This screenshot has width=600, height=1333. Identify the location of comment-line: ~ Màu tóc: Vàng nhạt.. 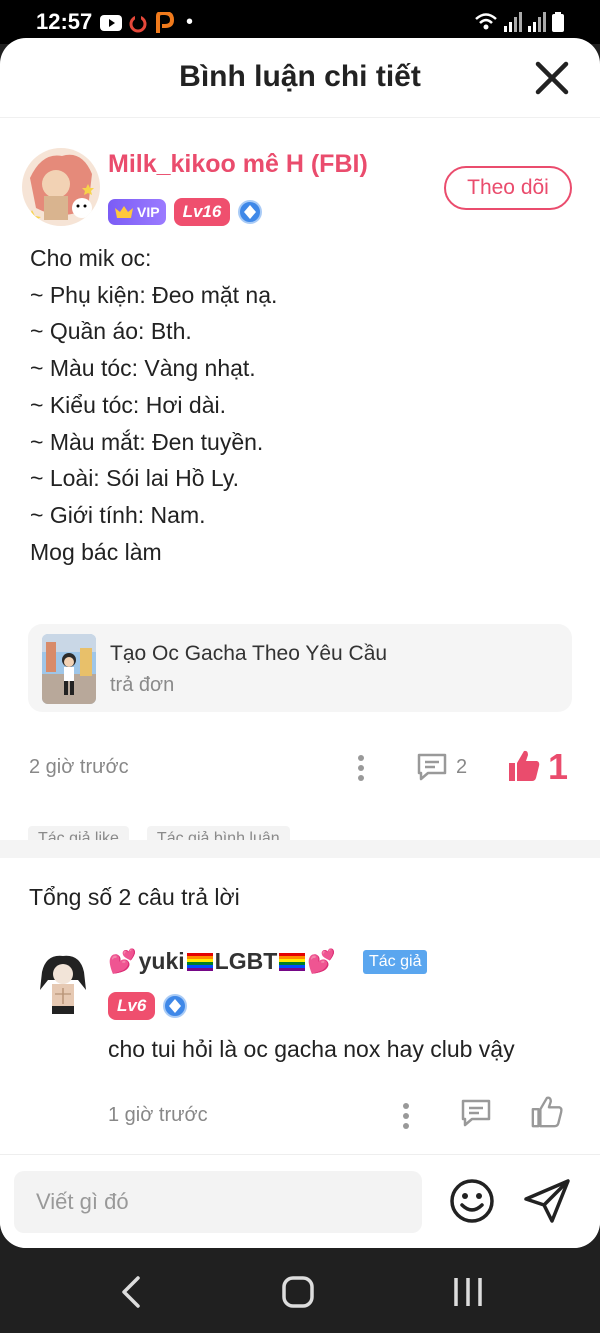
(143, 368).